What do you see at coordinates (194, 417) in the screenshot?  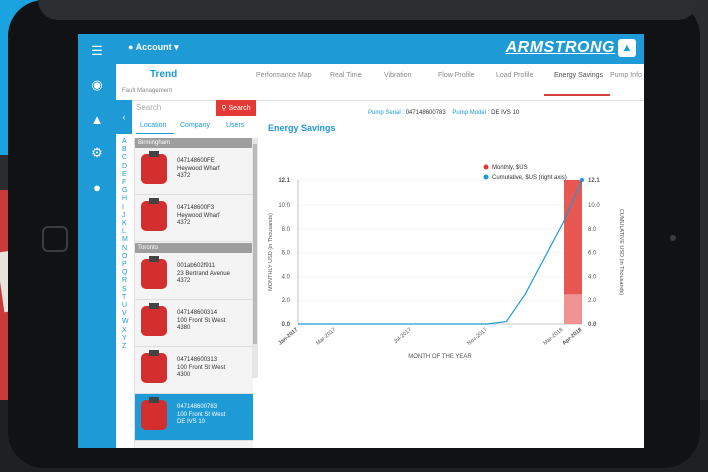 I see `pump-list-item-selected: 047148600783 100 Front St West DE IVS 10` at bounding box center [194, 417].